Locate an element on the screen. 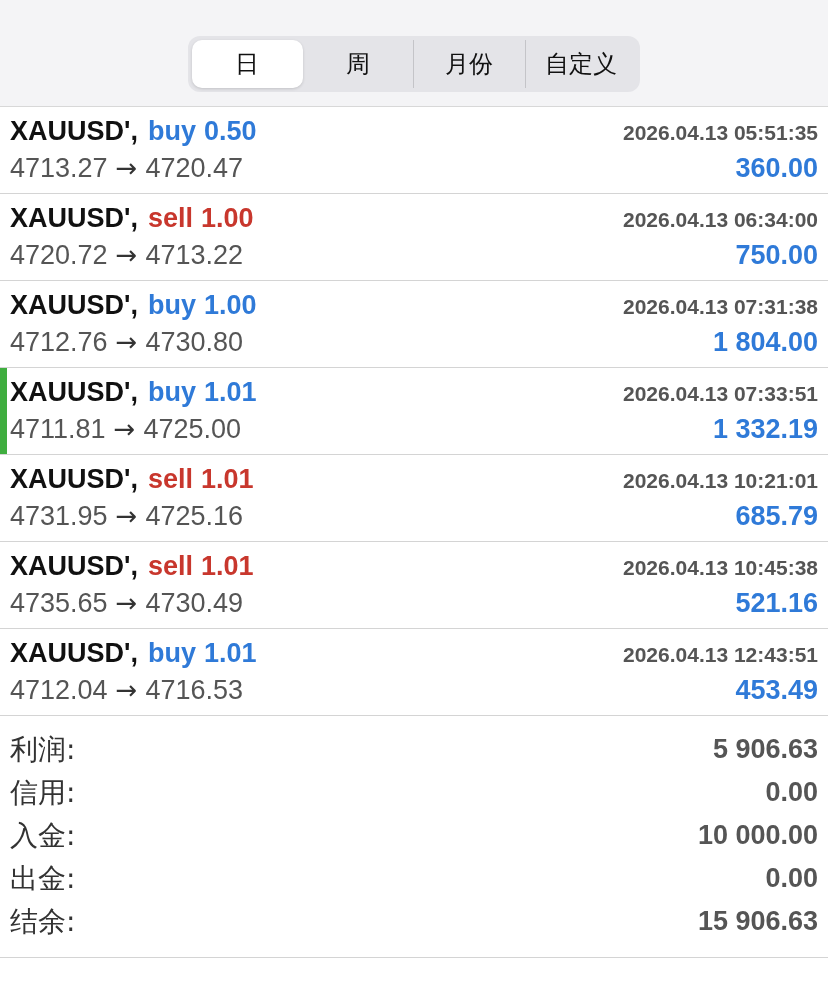 Image resolution: width=828 pixels, height=1008 pixels. summary-label: 出金: is located at coordinates (43, 878).